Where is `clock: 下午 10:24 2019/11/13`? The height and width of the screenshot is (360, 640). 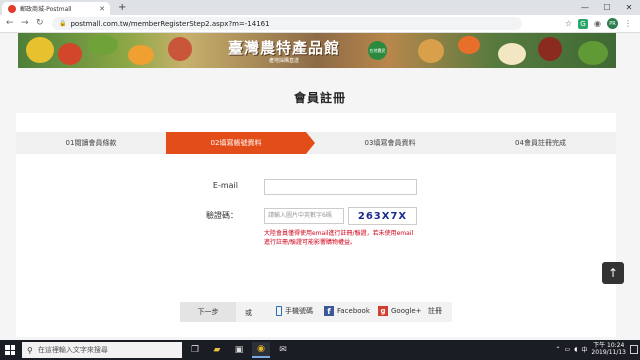 clock: 下午 10:24 2019/11/13 is located at coordinates (608, 349).